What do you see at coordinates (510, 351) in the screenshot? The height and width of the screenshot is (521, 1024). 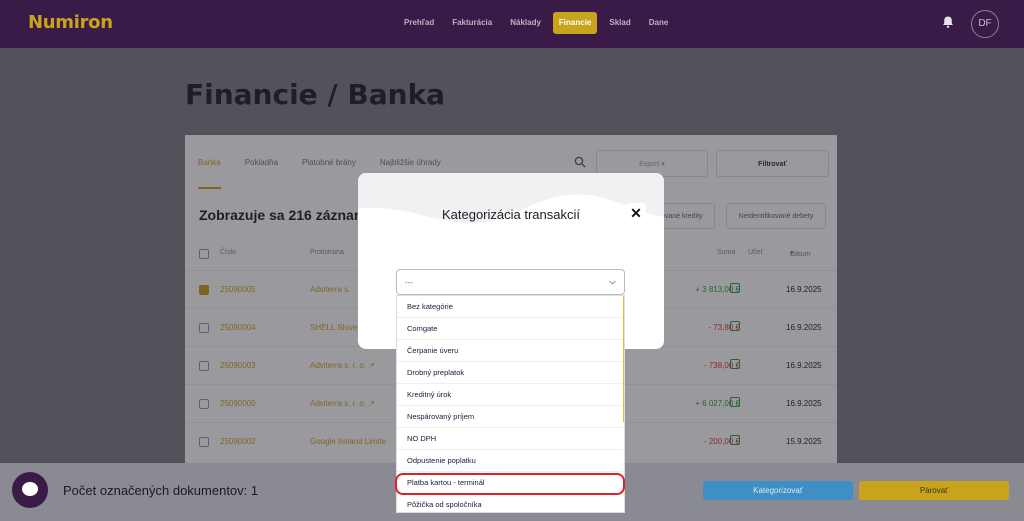 I see `category-option: Čerpanie úveru` at bounding box center [510, 351].